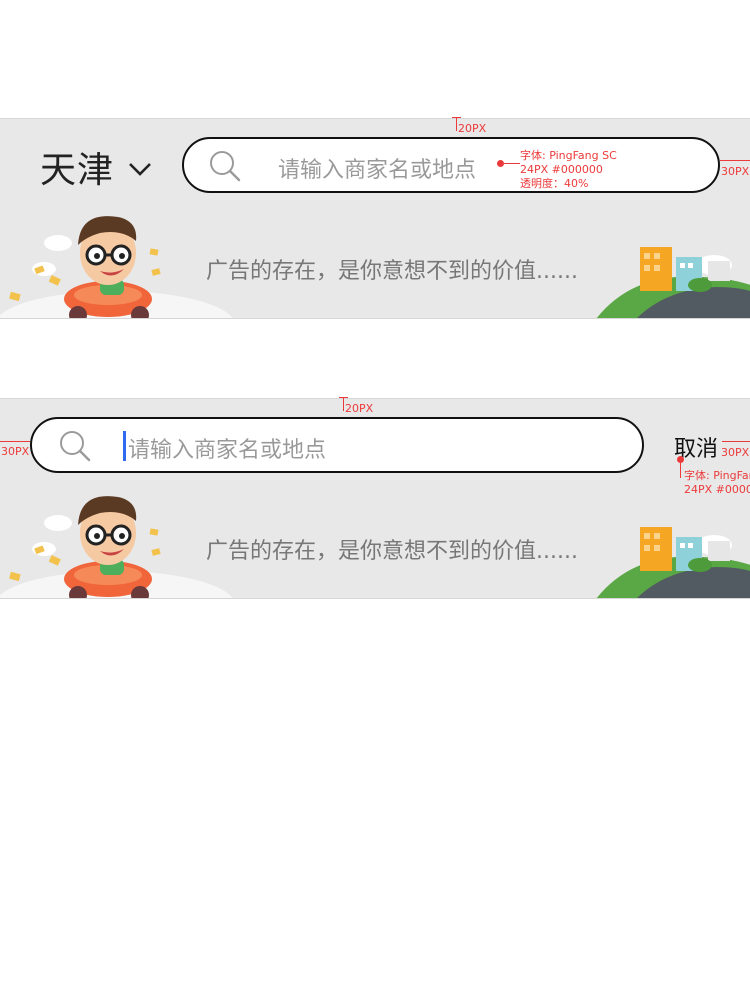 The image size is (750, 1000). What do you see at coordinates (680, 470) in the screenshot?
I see `cancel-font-annotation-line` at bounding box center [680, 470].